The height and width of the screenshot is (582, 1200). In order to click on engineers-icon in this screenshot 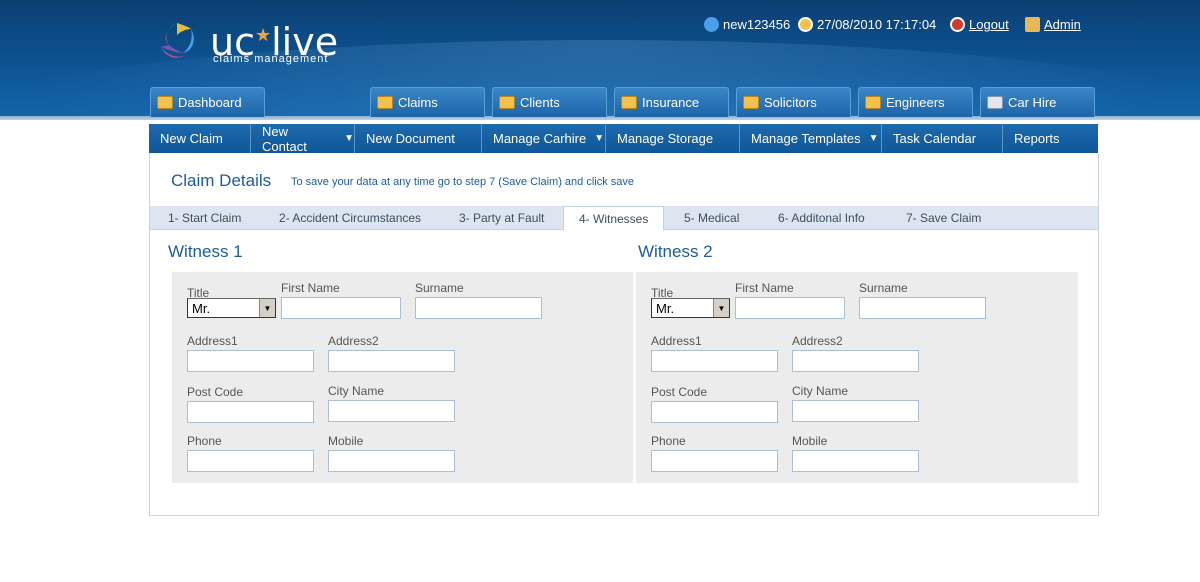, I will do `click(873, 102)`.